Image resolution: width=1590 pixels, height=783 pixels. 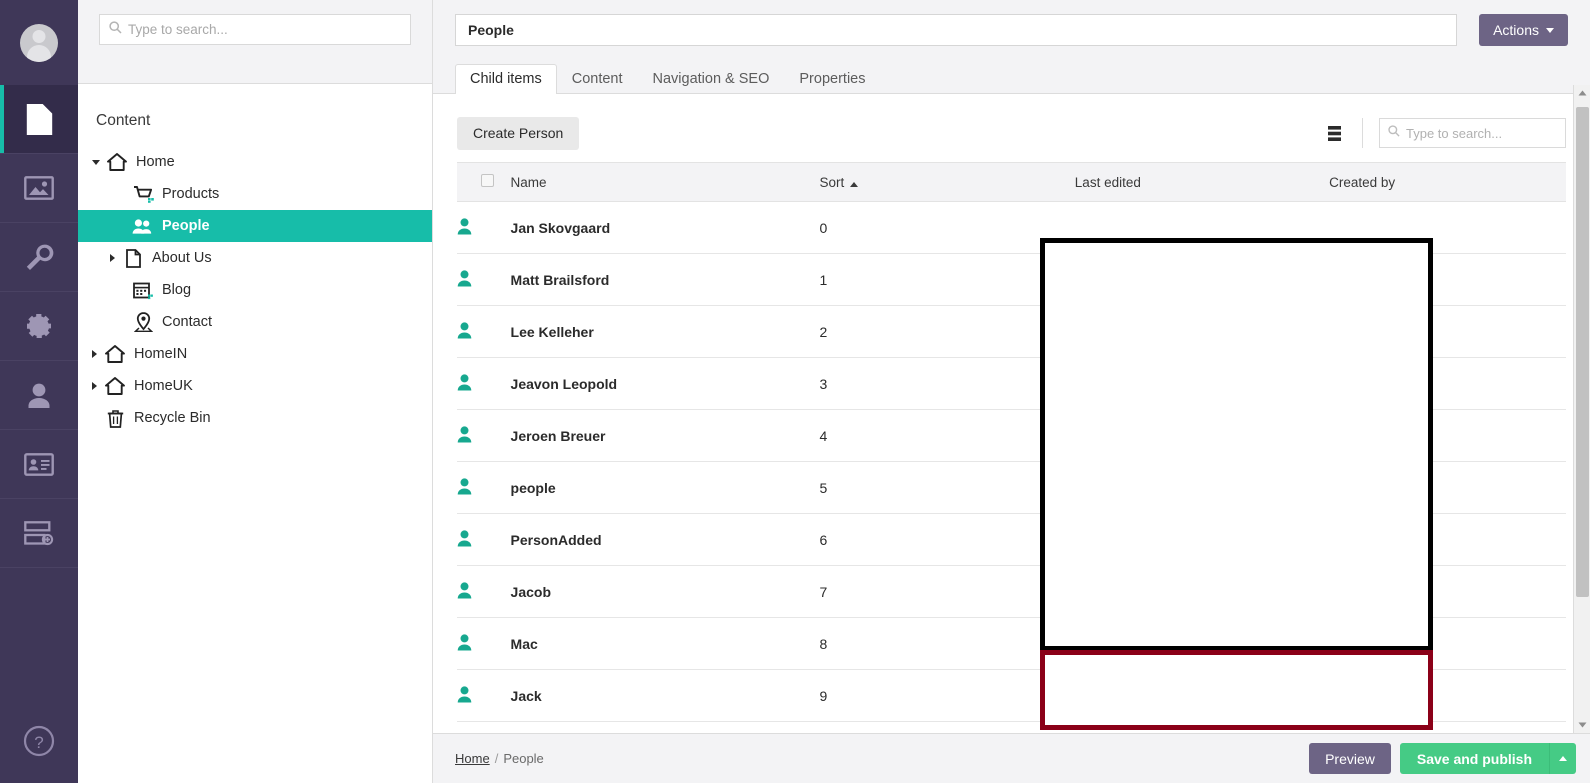 What do you see at coordinates (1474, 758) in the screenshot?
I see `save-and-publish-button: Save and publish` at bounding box center [1474, 758].